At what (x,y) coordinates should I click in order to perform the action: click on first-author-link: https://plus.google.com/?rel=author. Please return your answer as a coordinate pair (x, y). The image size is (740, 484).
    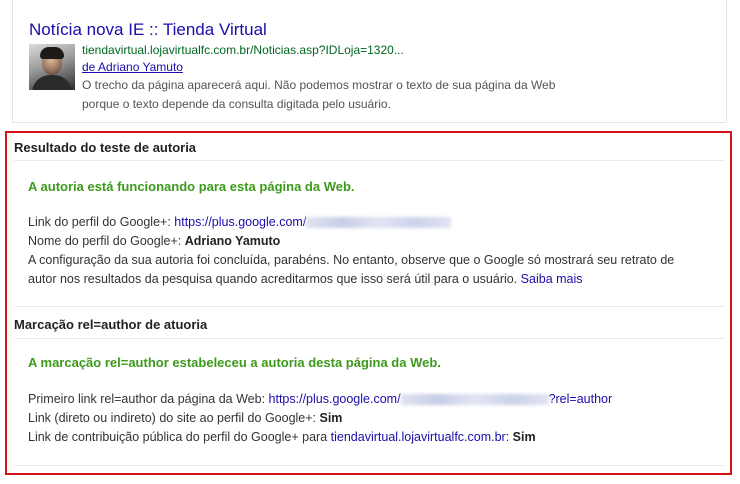
    Looking at the image, I should click on (441, 399).